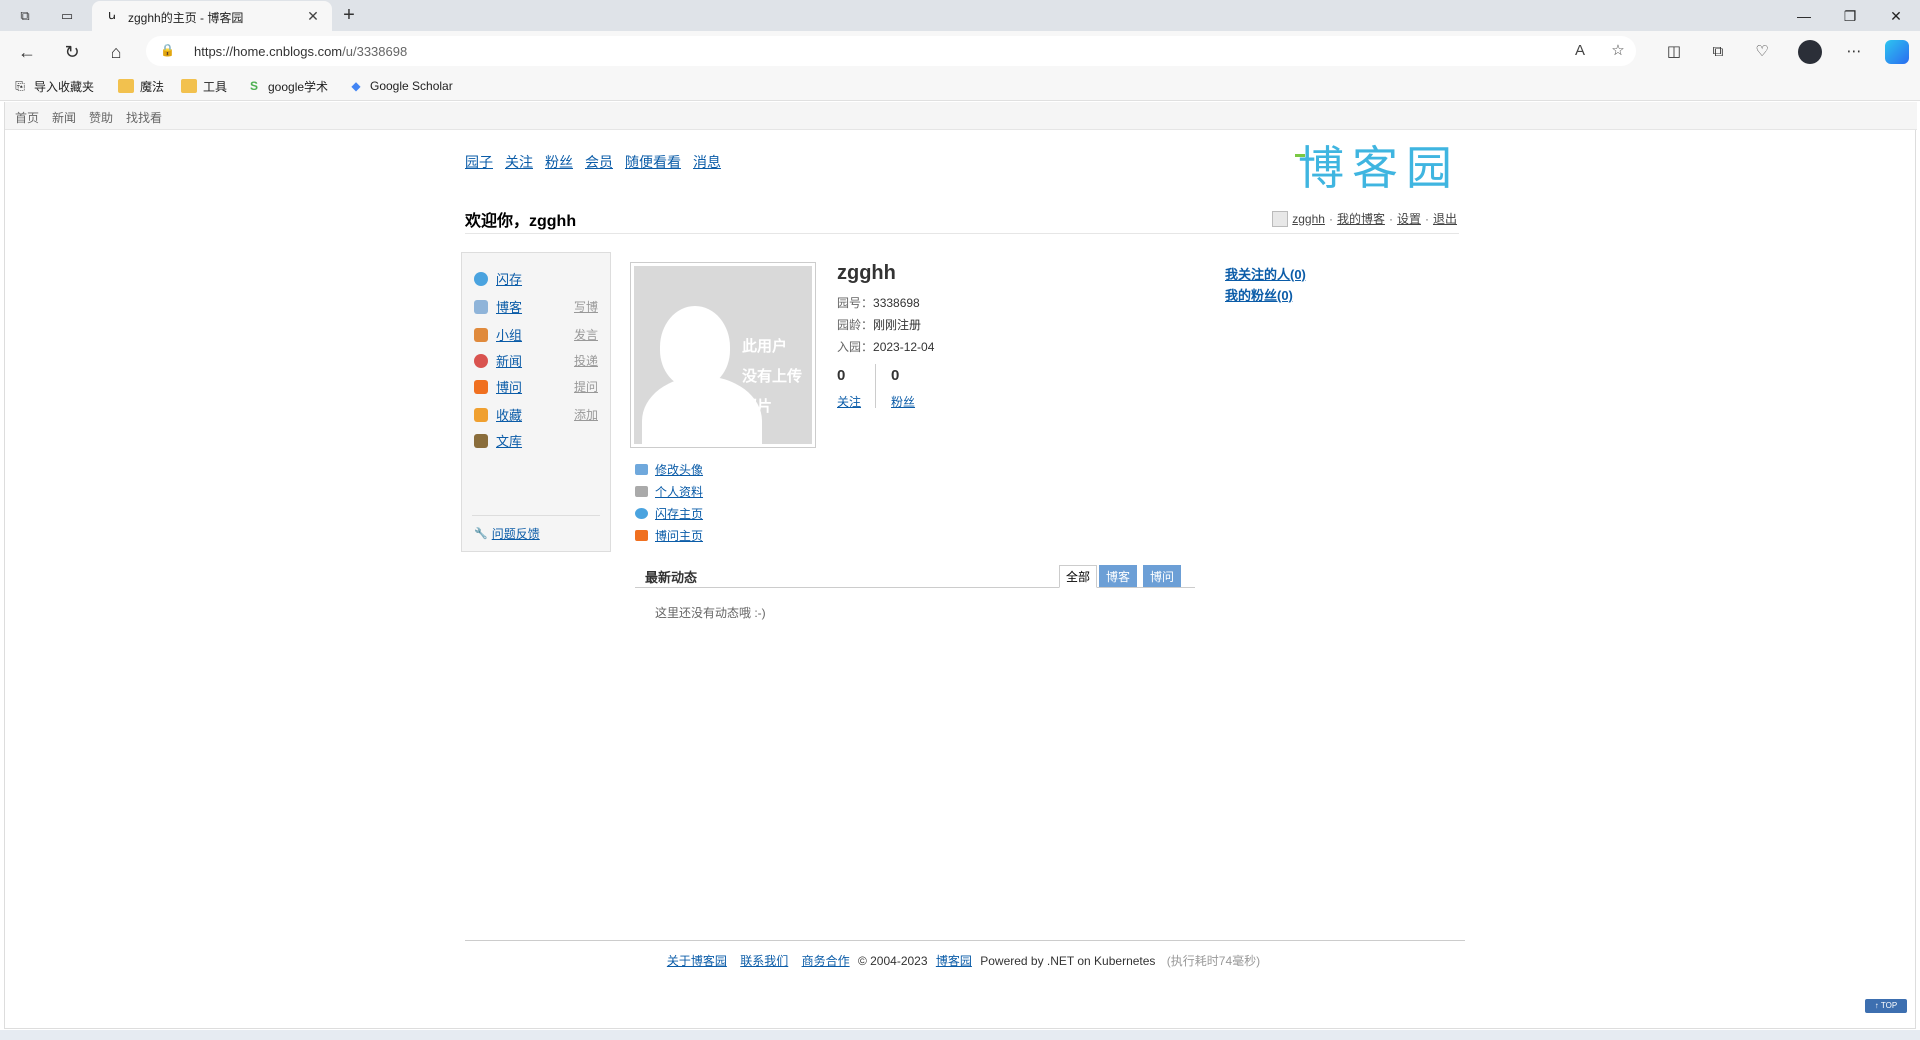  Describe the element at coordinates (1162, 576) in the screenshot. I see `tab-questions: 博问` at that location.